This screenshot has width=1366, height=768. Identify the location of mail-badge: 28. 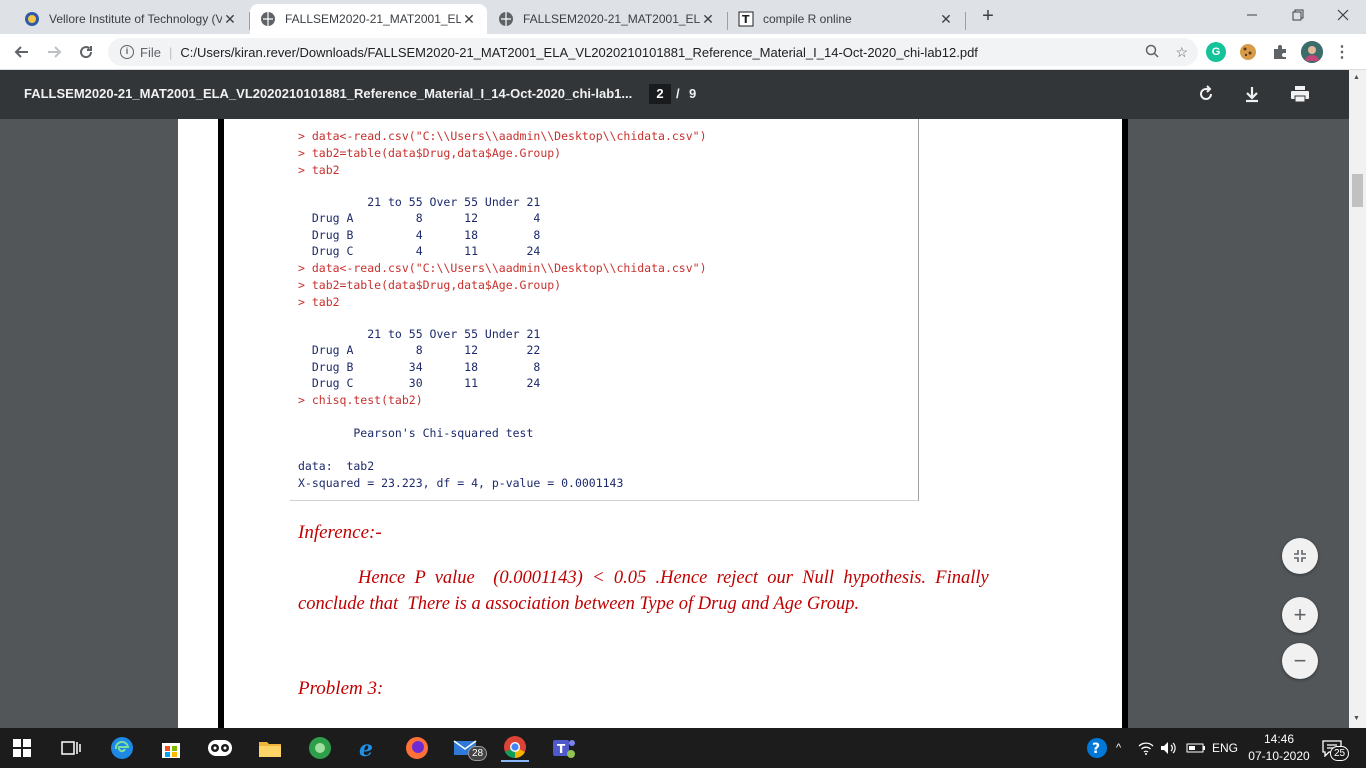
(478, 753).